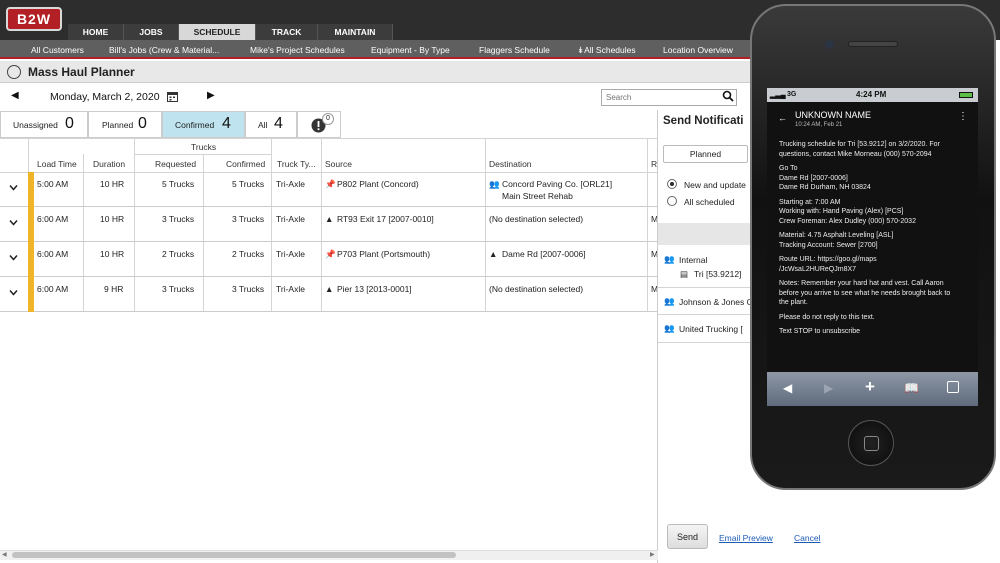 Image resolution: width=1000 pixels, height=563 pixels. Describe the element at coordinates (717, 274) in the screenshot. I see `recipient-truck: Tri [53.9212]` at that location.